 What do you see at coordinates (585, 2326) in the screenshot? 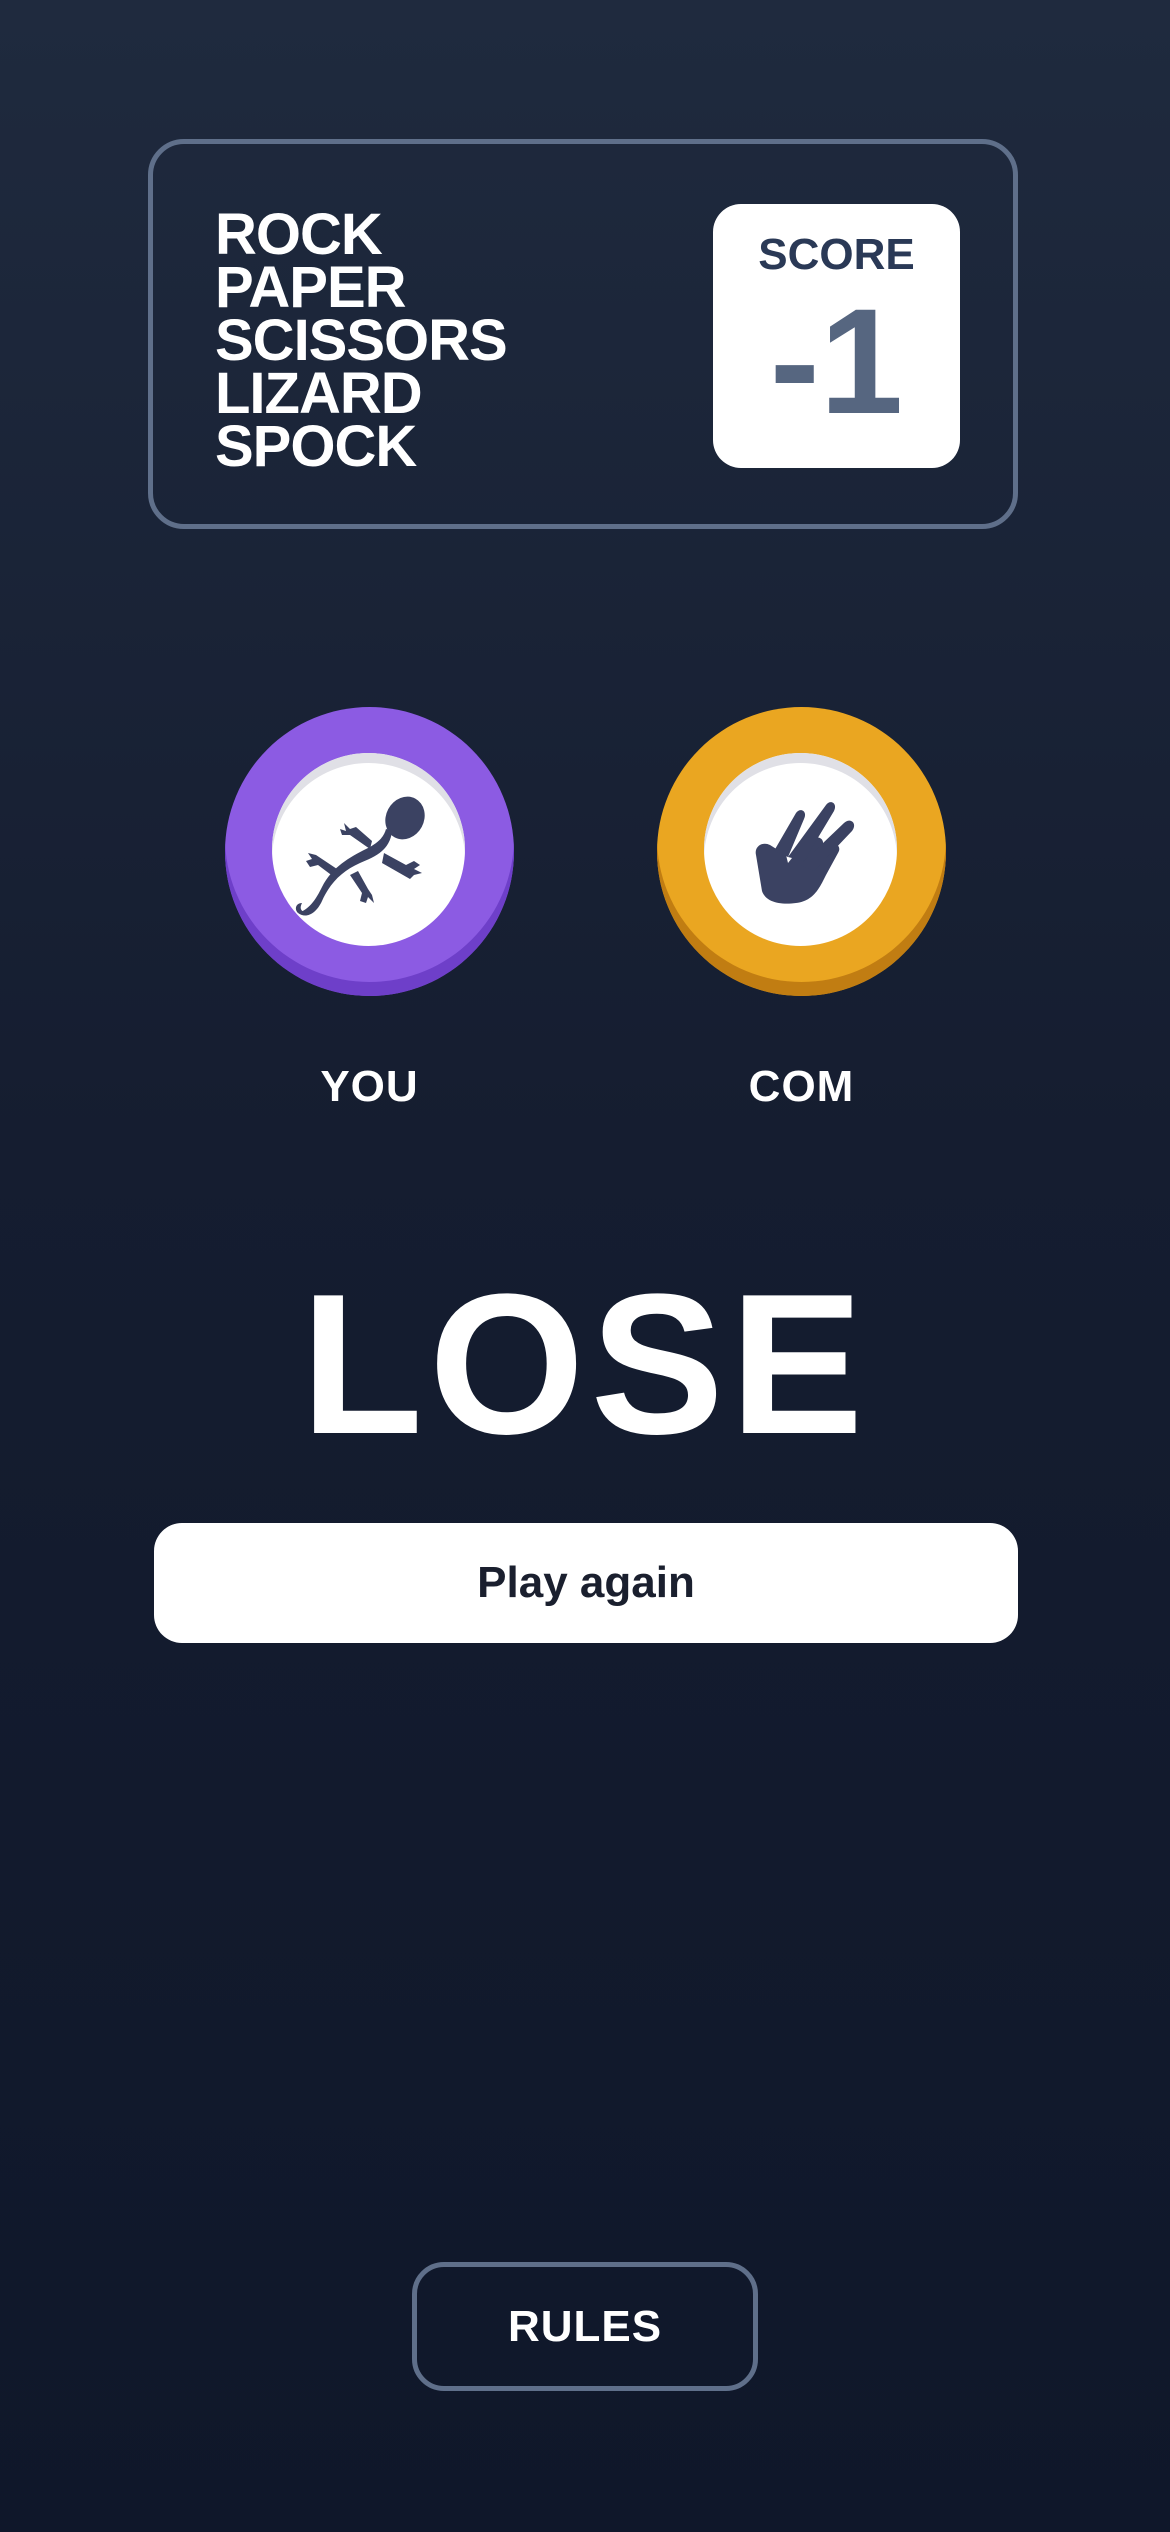
I see `rules-button: RULES` at bounding box center [585, 2326].